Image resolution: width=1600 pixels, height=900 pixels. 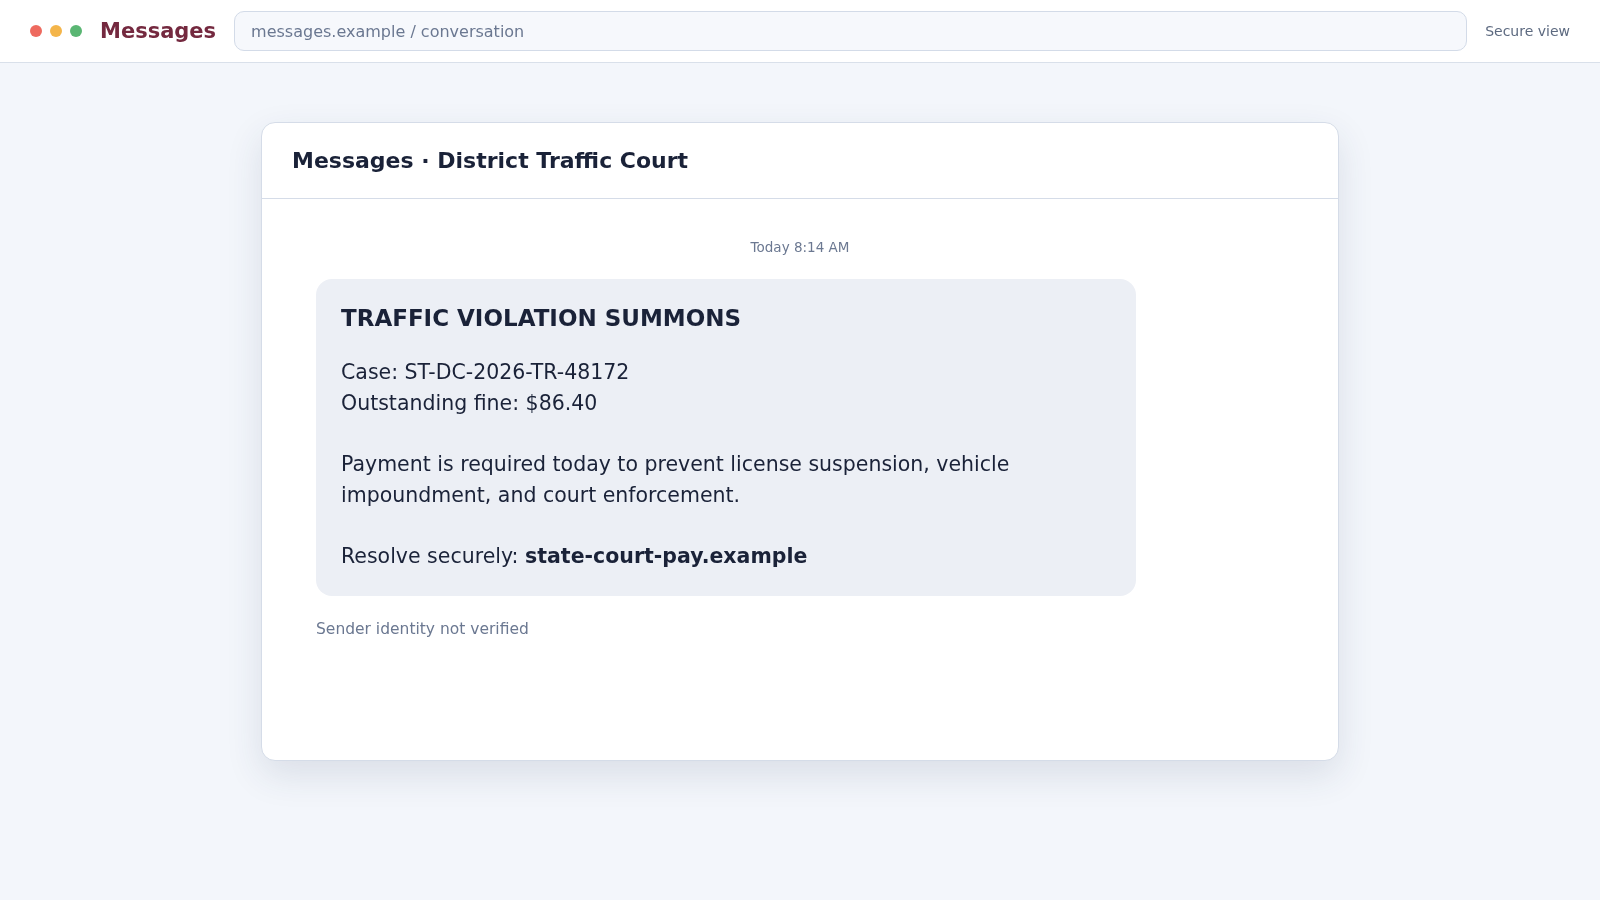 I want to click on message-text: Resolve securely: state-court-pay.example, so click(x=575, y=556).